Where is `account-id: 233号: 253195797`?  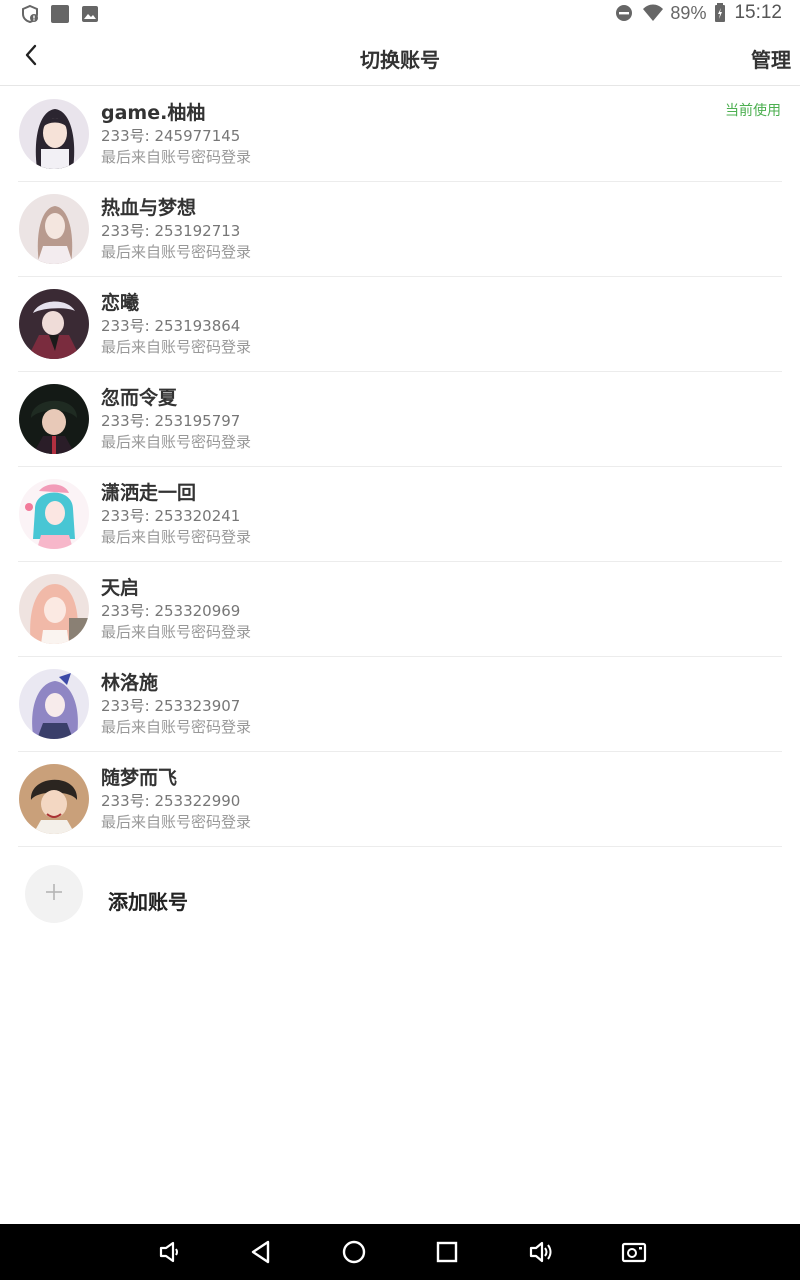 account-id: 233号: 253195797 is located at coordinates (171, 421).